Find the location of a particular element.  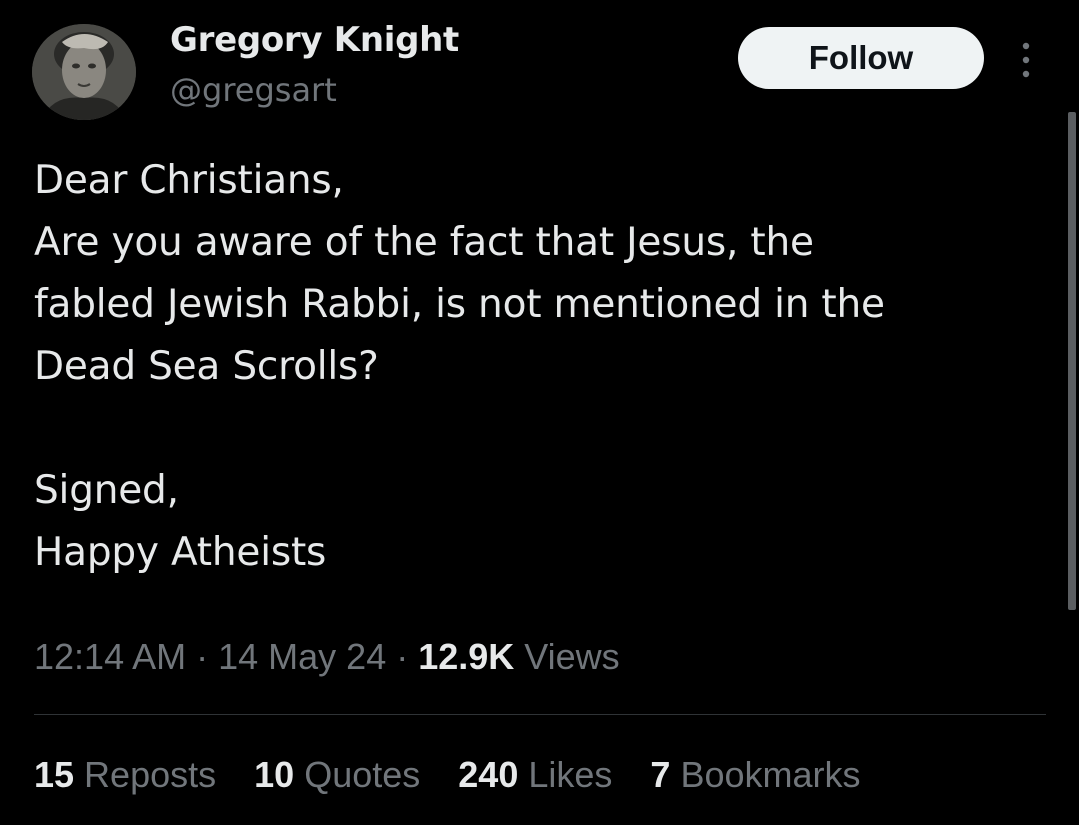

author-display-name: Gregory Knight is located at coordinates (314, 40).